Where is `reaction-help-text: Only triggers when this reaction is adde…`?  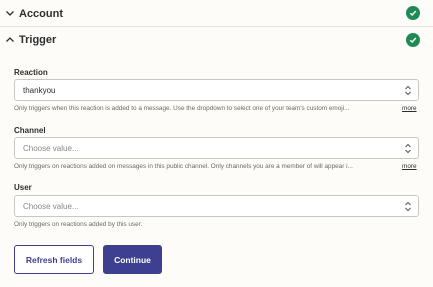
reaction-help-text: Only triggers when this reaction is adde… is located at coordinates (182, 108).